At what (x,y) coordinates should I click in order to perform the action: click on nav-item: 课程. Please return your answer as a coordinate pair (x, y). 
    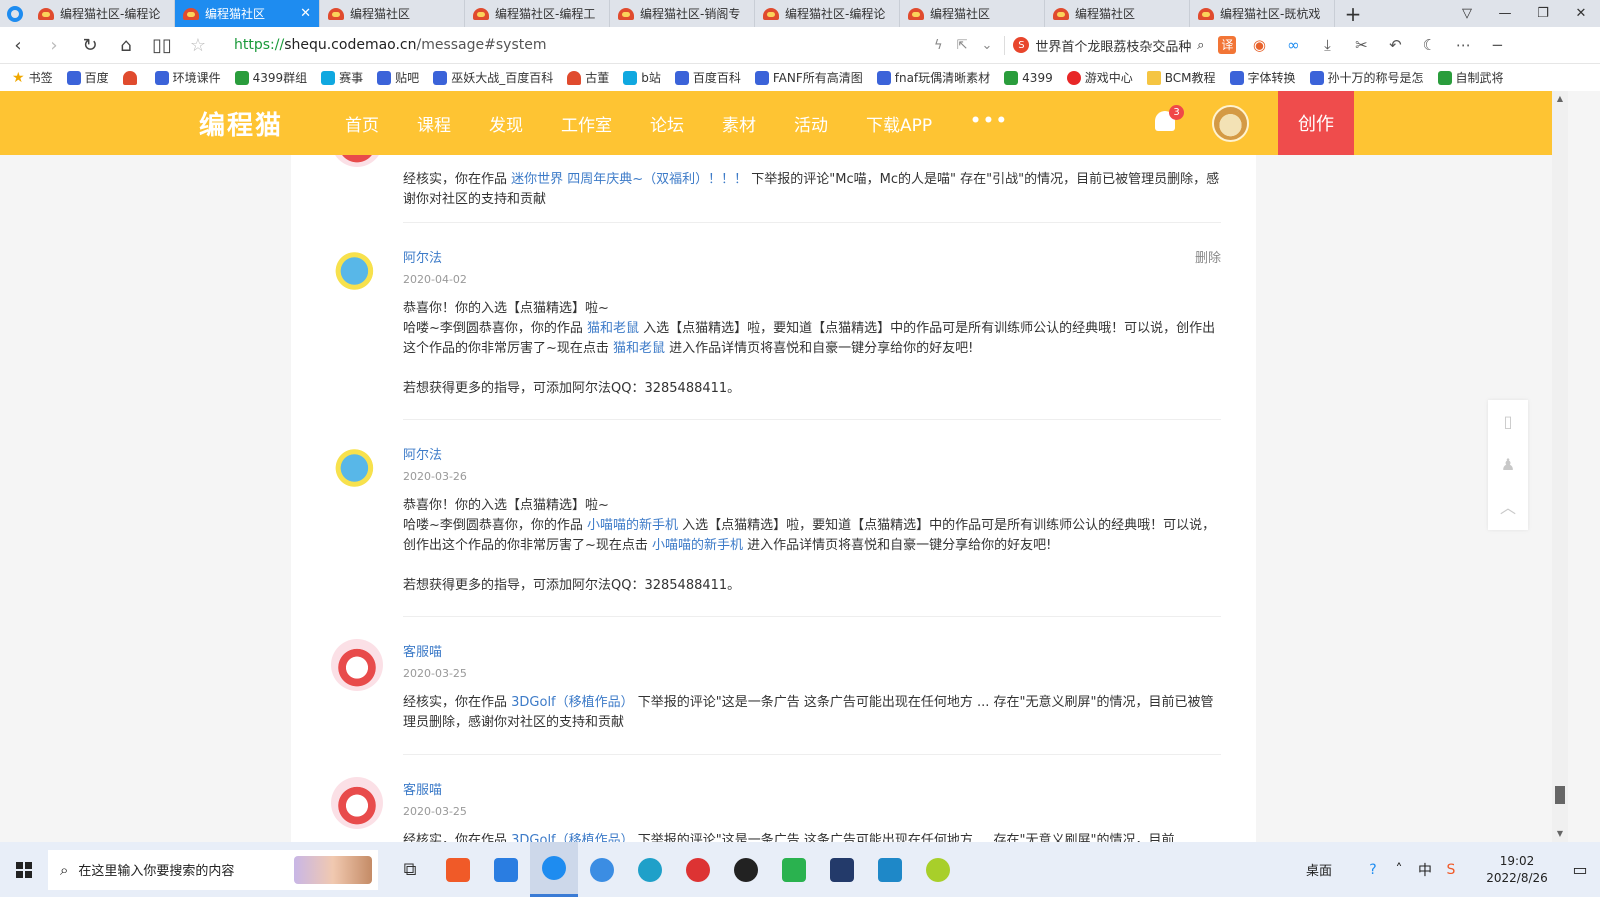
    Looking at the image, I should click on (434, 123).